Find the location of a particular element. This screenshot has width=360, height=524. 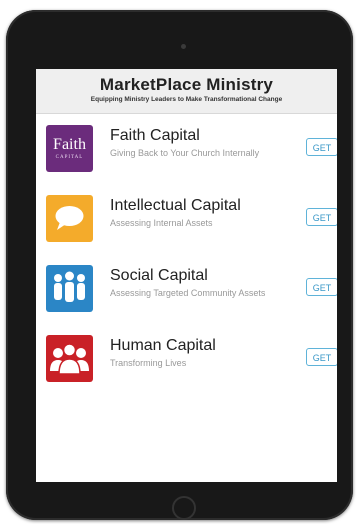

app-description: Assessing Internal Assets is located at coordinates (161, 223).